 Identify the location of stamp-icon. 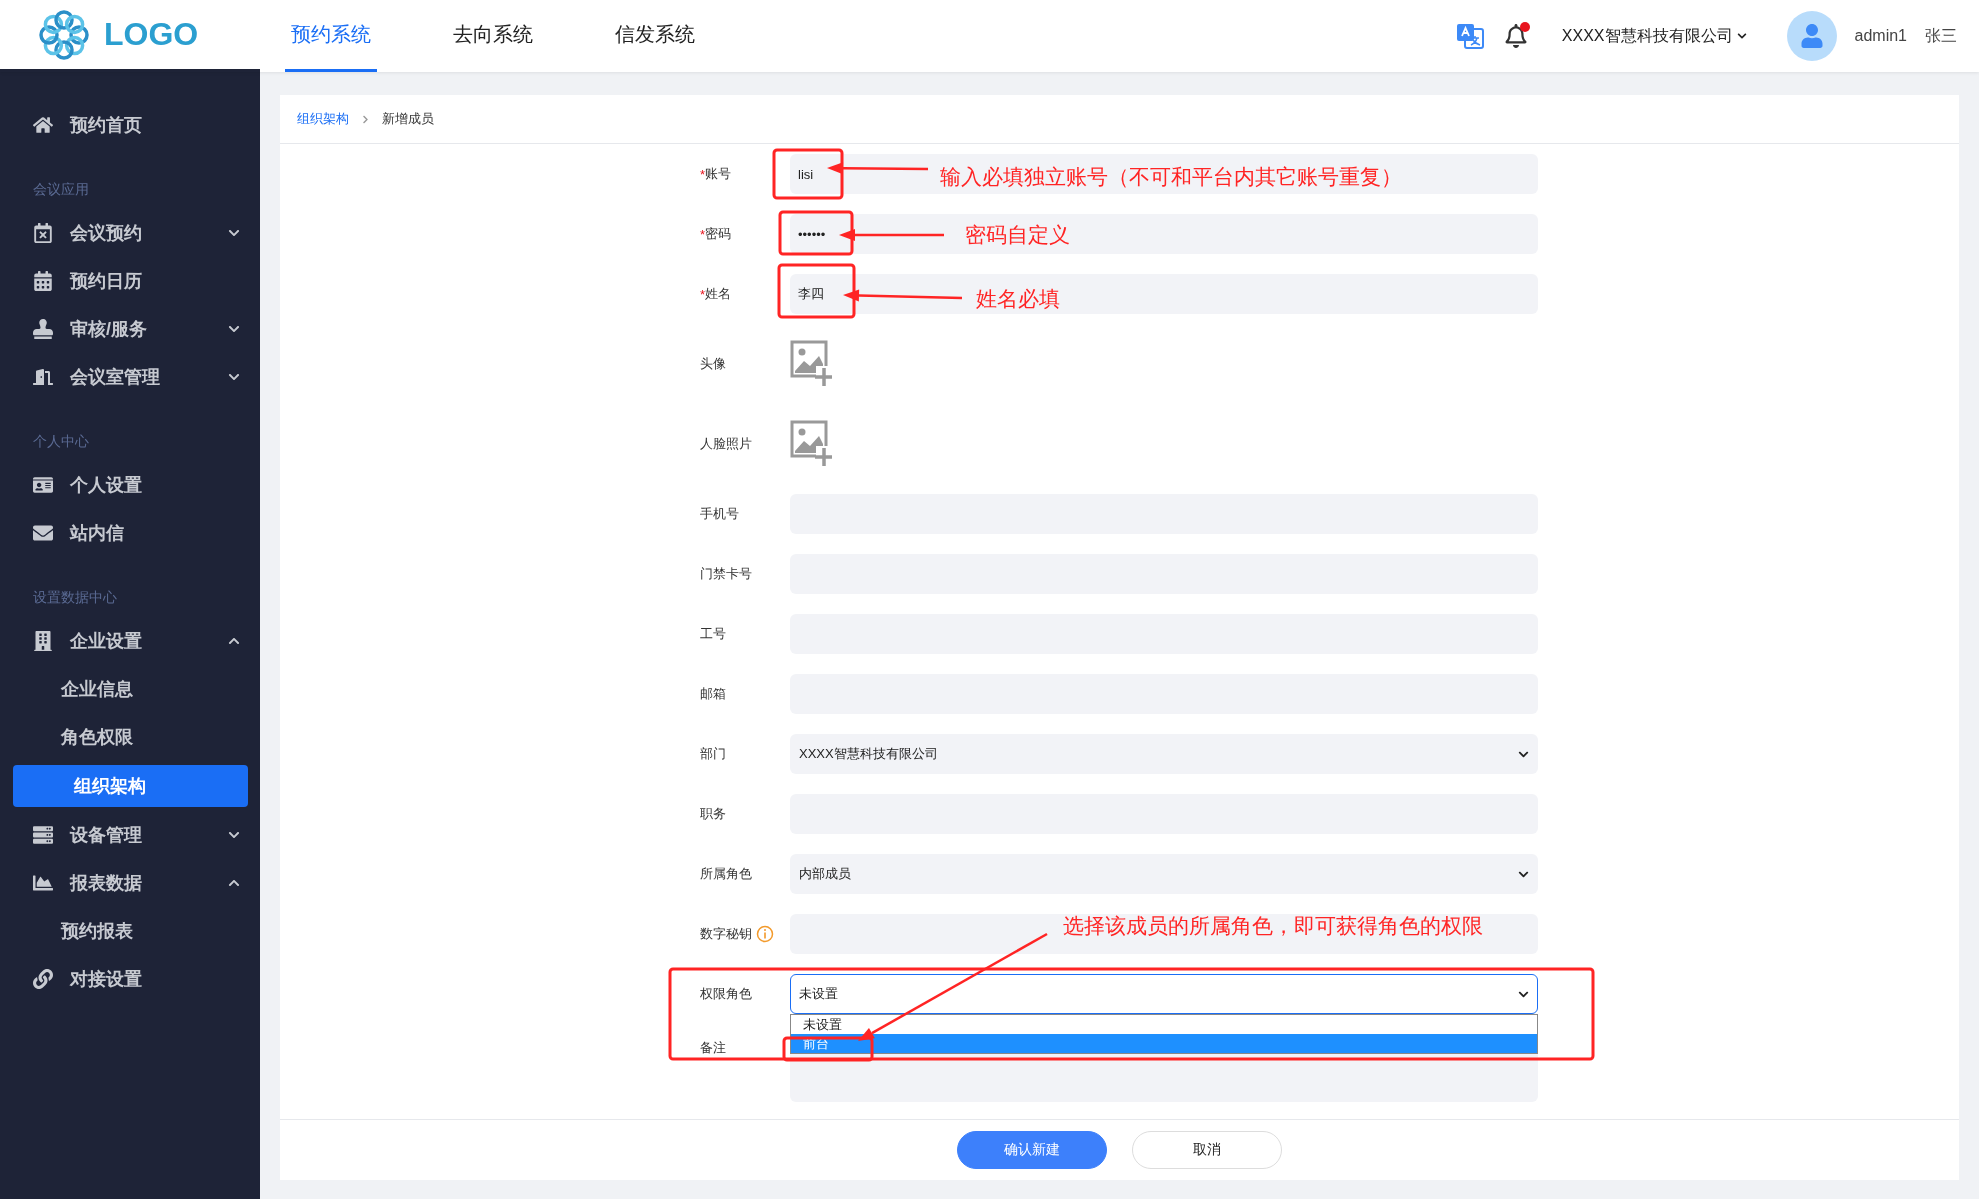
(43, 329).